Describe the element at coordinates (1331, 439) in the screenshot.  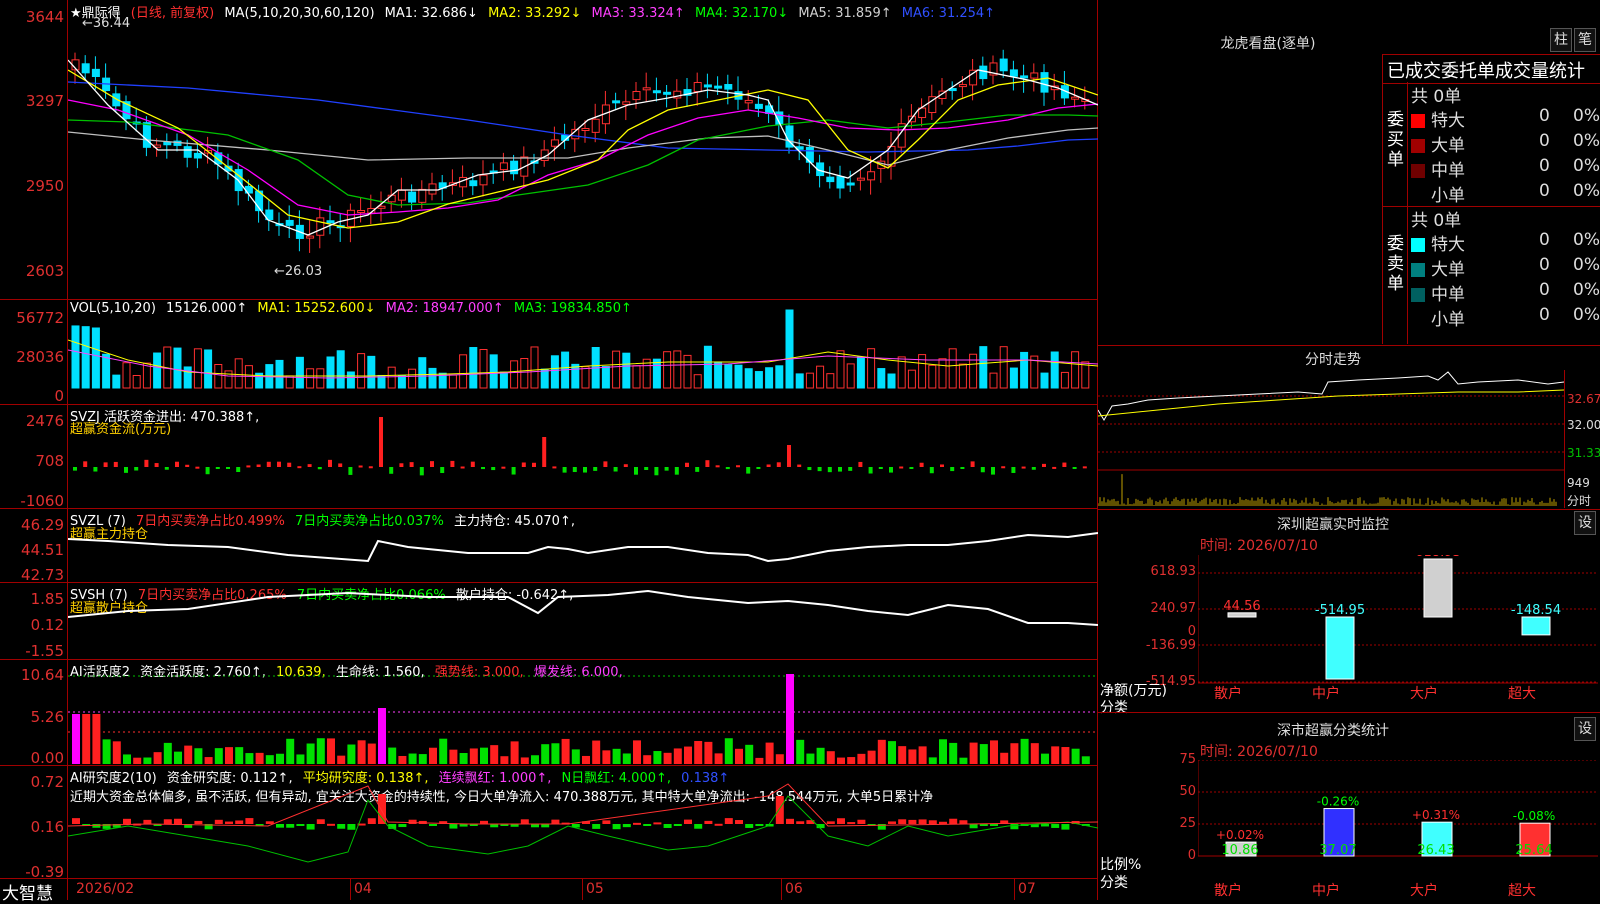
I see `intraday-chart` at that location.